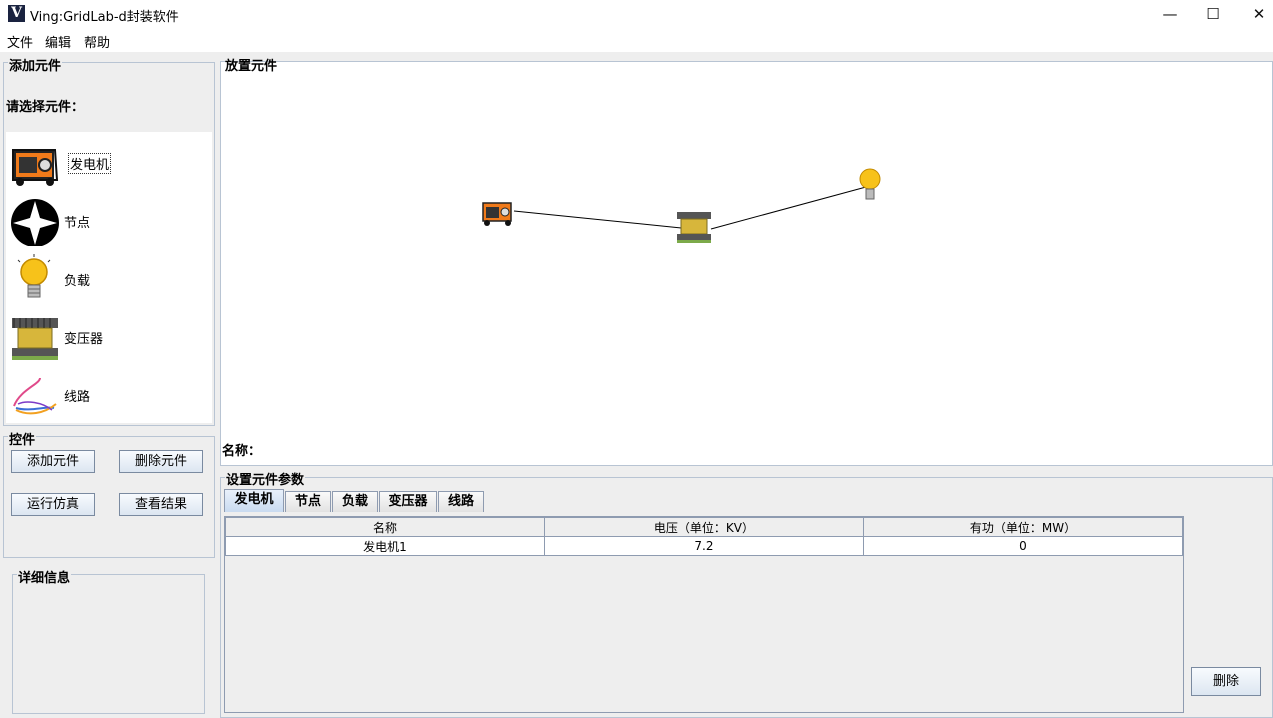 Image resolution: width=1273 pixels, height=718 pixels. Describe the element at coordinates (77, 281) in the screenshot. I see `palette-label-load: 负载` at that location.